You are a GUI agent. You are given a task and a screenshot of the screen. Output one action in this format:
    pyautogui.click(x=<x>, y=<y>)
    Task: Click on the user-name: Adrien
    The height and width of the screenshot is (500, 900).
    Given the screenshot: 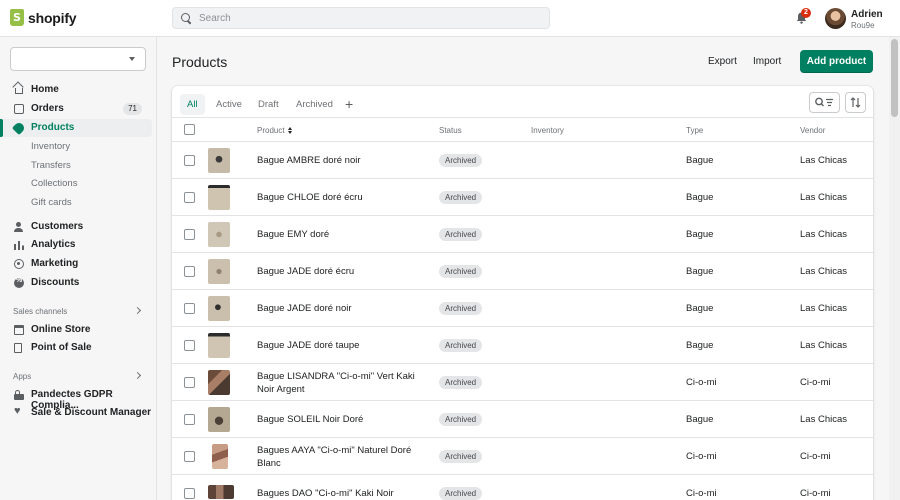 What is the action you would take?
    pyautogui.click(x=867, y=14)
    